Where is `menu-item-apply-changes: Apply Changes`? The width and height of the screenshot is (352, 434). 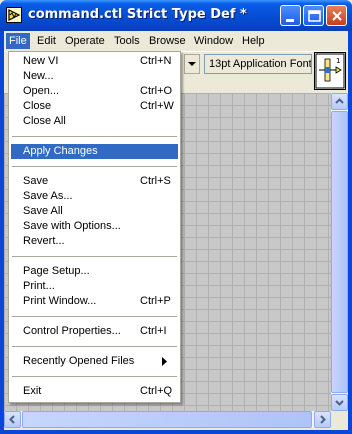 menu-item-apply-changes: Apply Changes is located at coordinates (94, 151).